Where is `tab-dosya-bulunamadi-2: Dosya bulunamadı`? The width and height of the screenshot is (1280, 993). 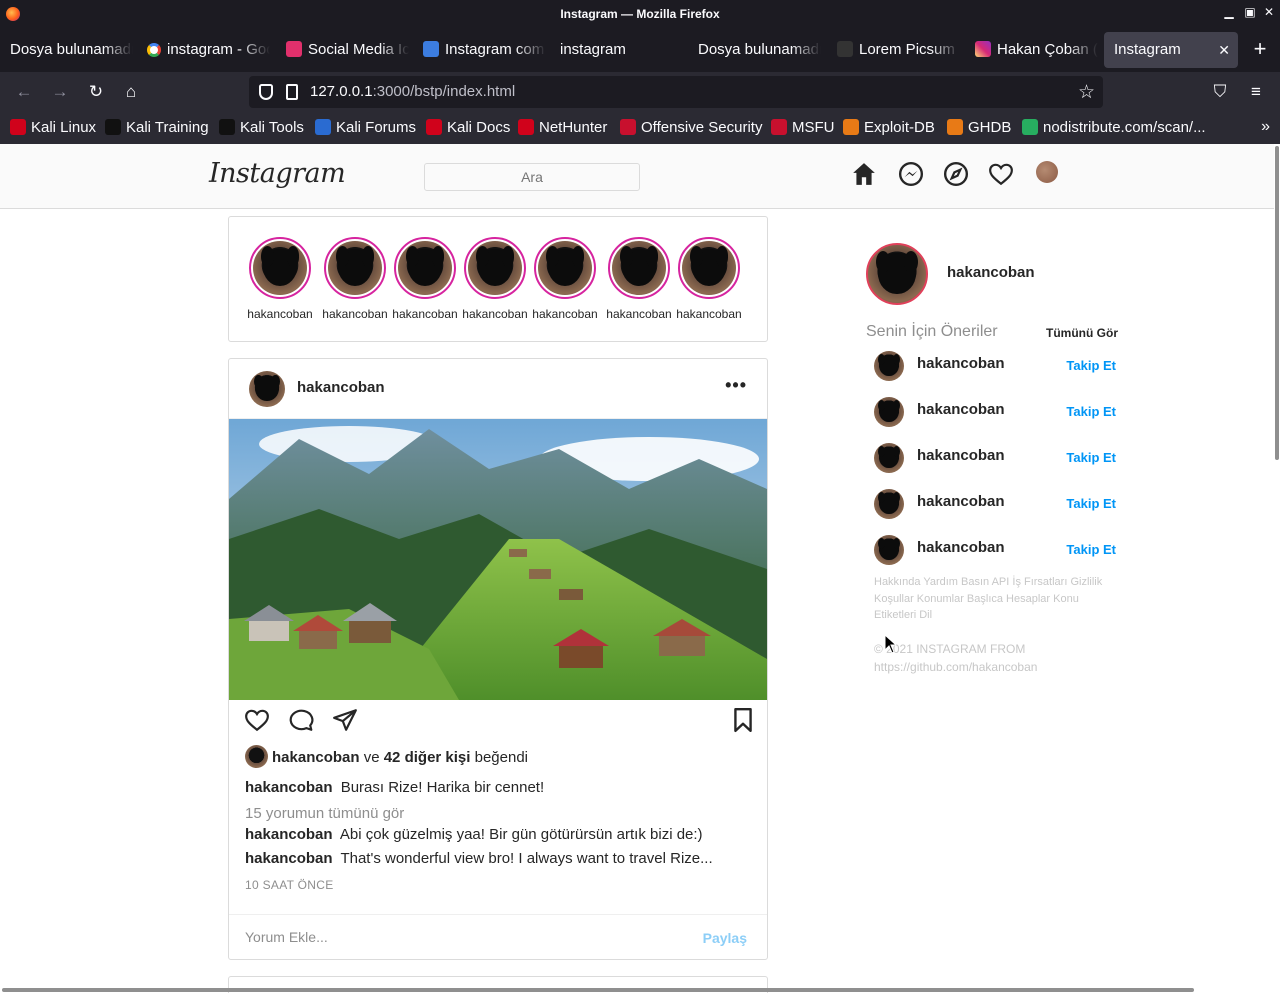 tab-dosya-bulunamadi-2: Dosya bulunamadı is located at coordinates (754, 50).